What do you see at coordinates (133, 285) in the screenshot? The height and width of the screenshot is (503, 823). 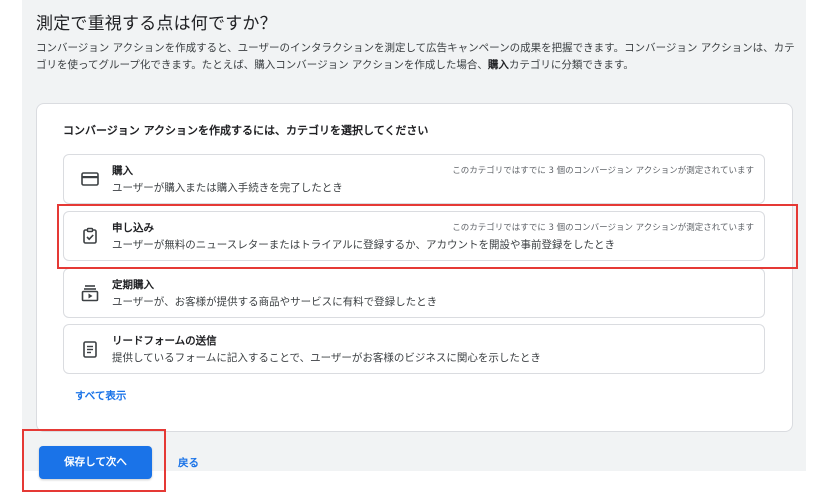 I see `option-title: 定期購入` at bounding box center [133, 285].